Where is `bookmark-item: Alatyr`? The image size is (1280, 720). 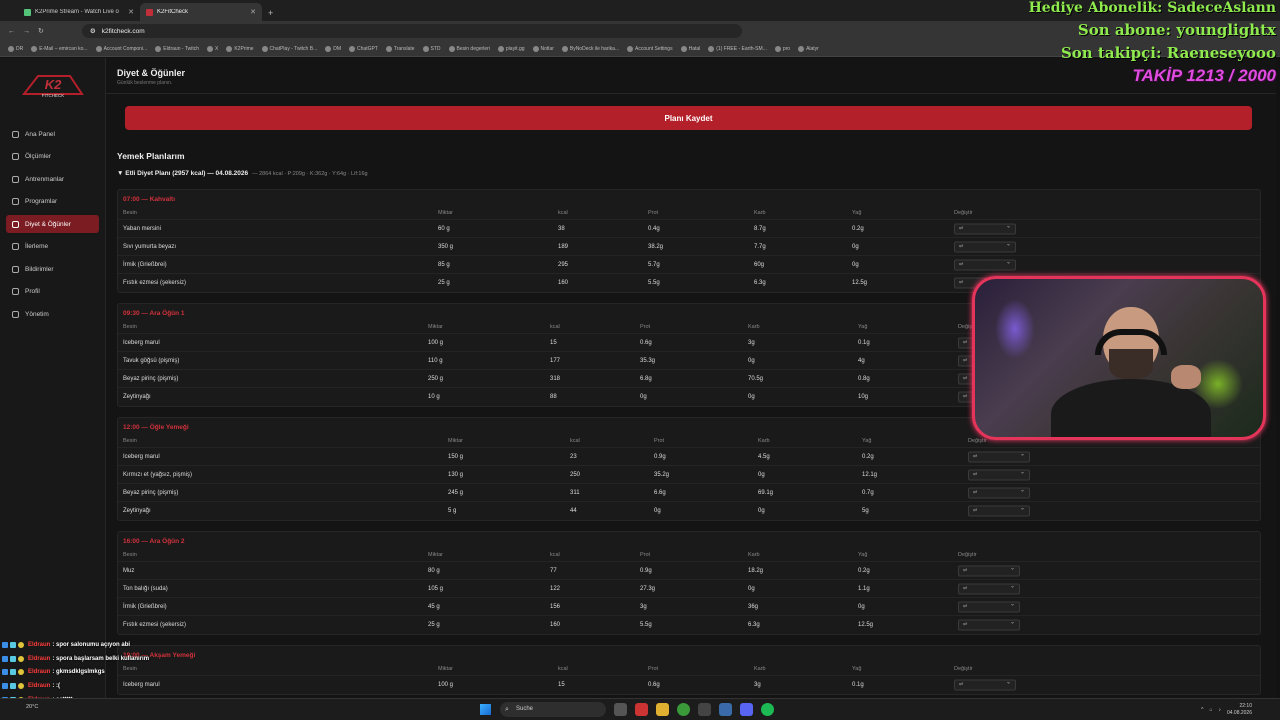 bookmark-item: Alatyr is located at coordinates (808, 48).